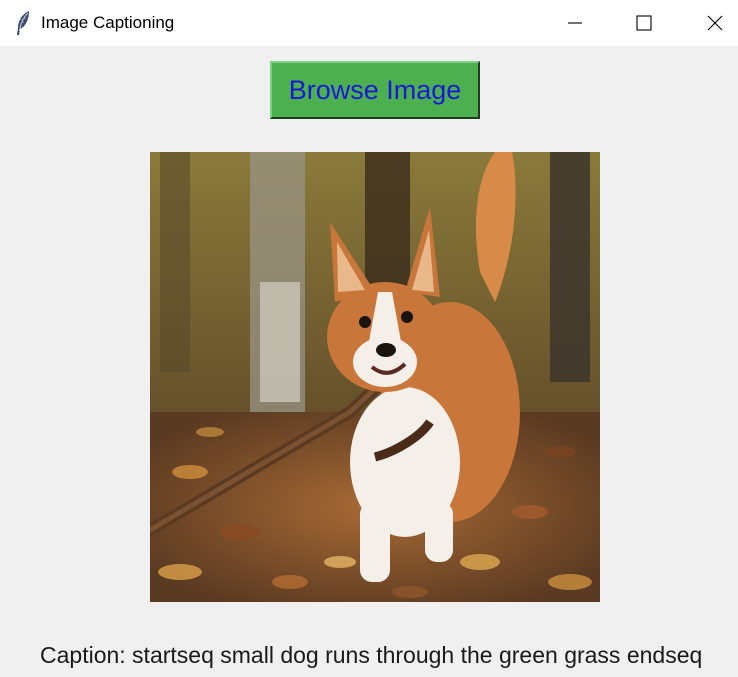 The width and height of the screenshot is (738, 677). I want to click on minimize-icon, so click(575, 23).